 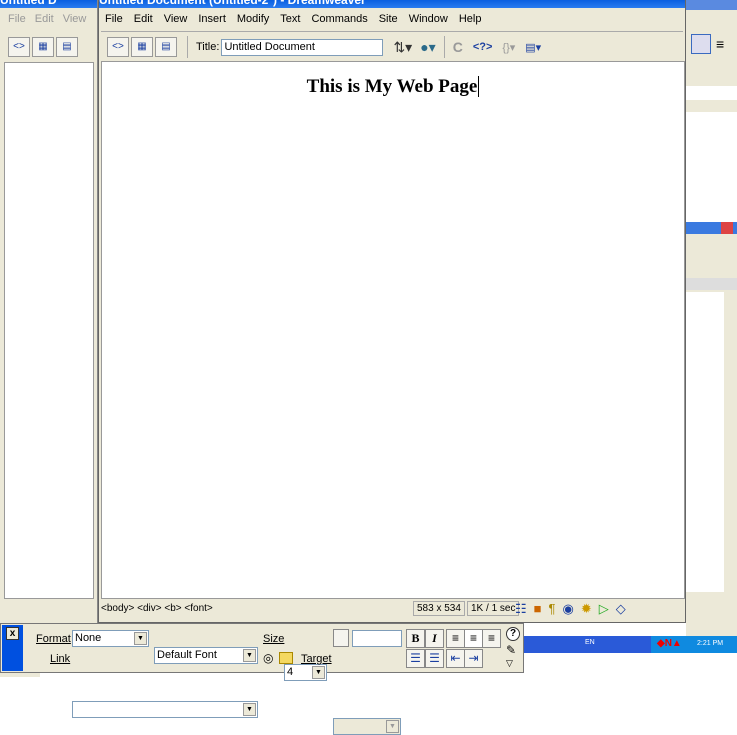 What do you see at coordinates (711, 228) in the screenshot?
I see `minimized-window-titlebar` at bounding box center [711, 228].